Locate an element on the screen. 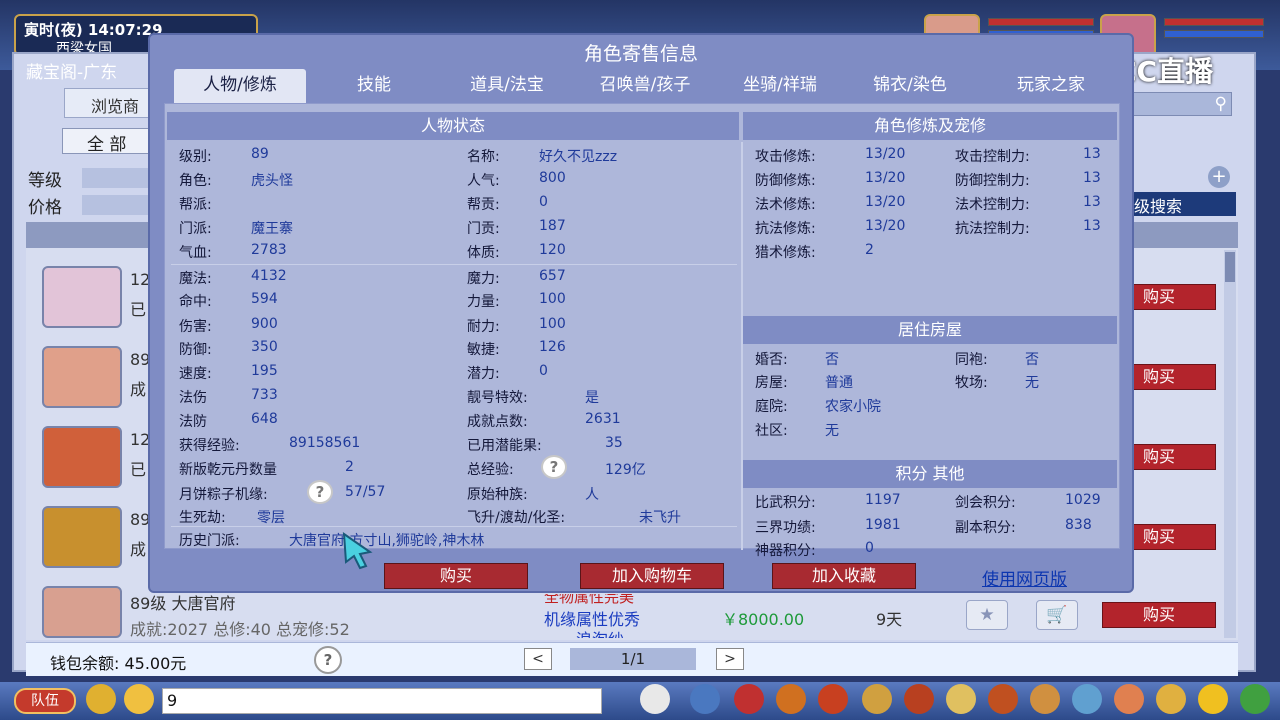 The width and height of the screenshot is (1280, 720). tab-pets: 召唤兽/孩子 is located at coordinates (645, 86).